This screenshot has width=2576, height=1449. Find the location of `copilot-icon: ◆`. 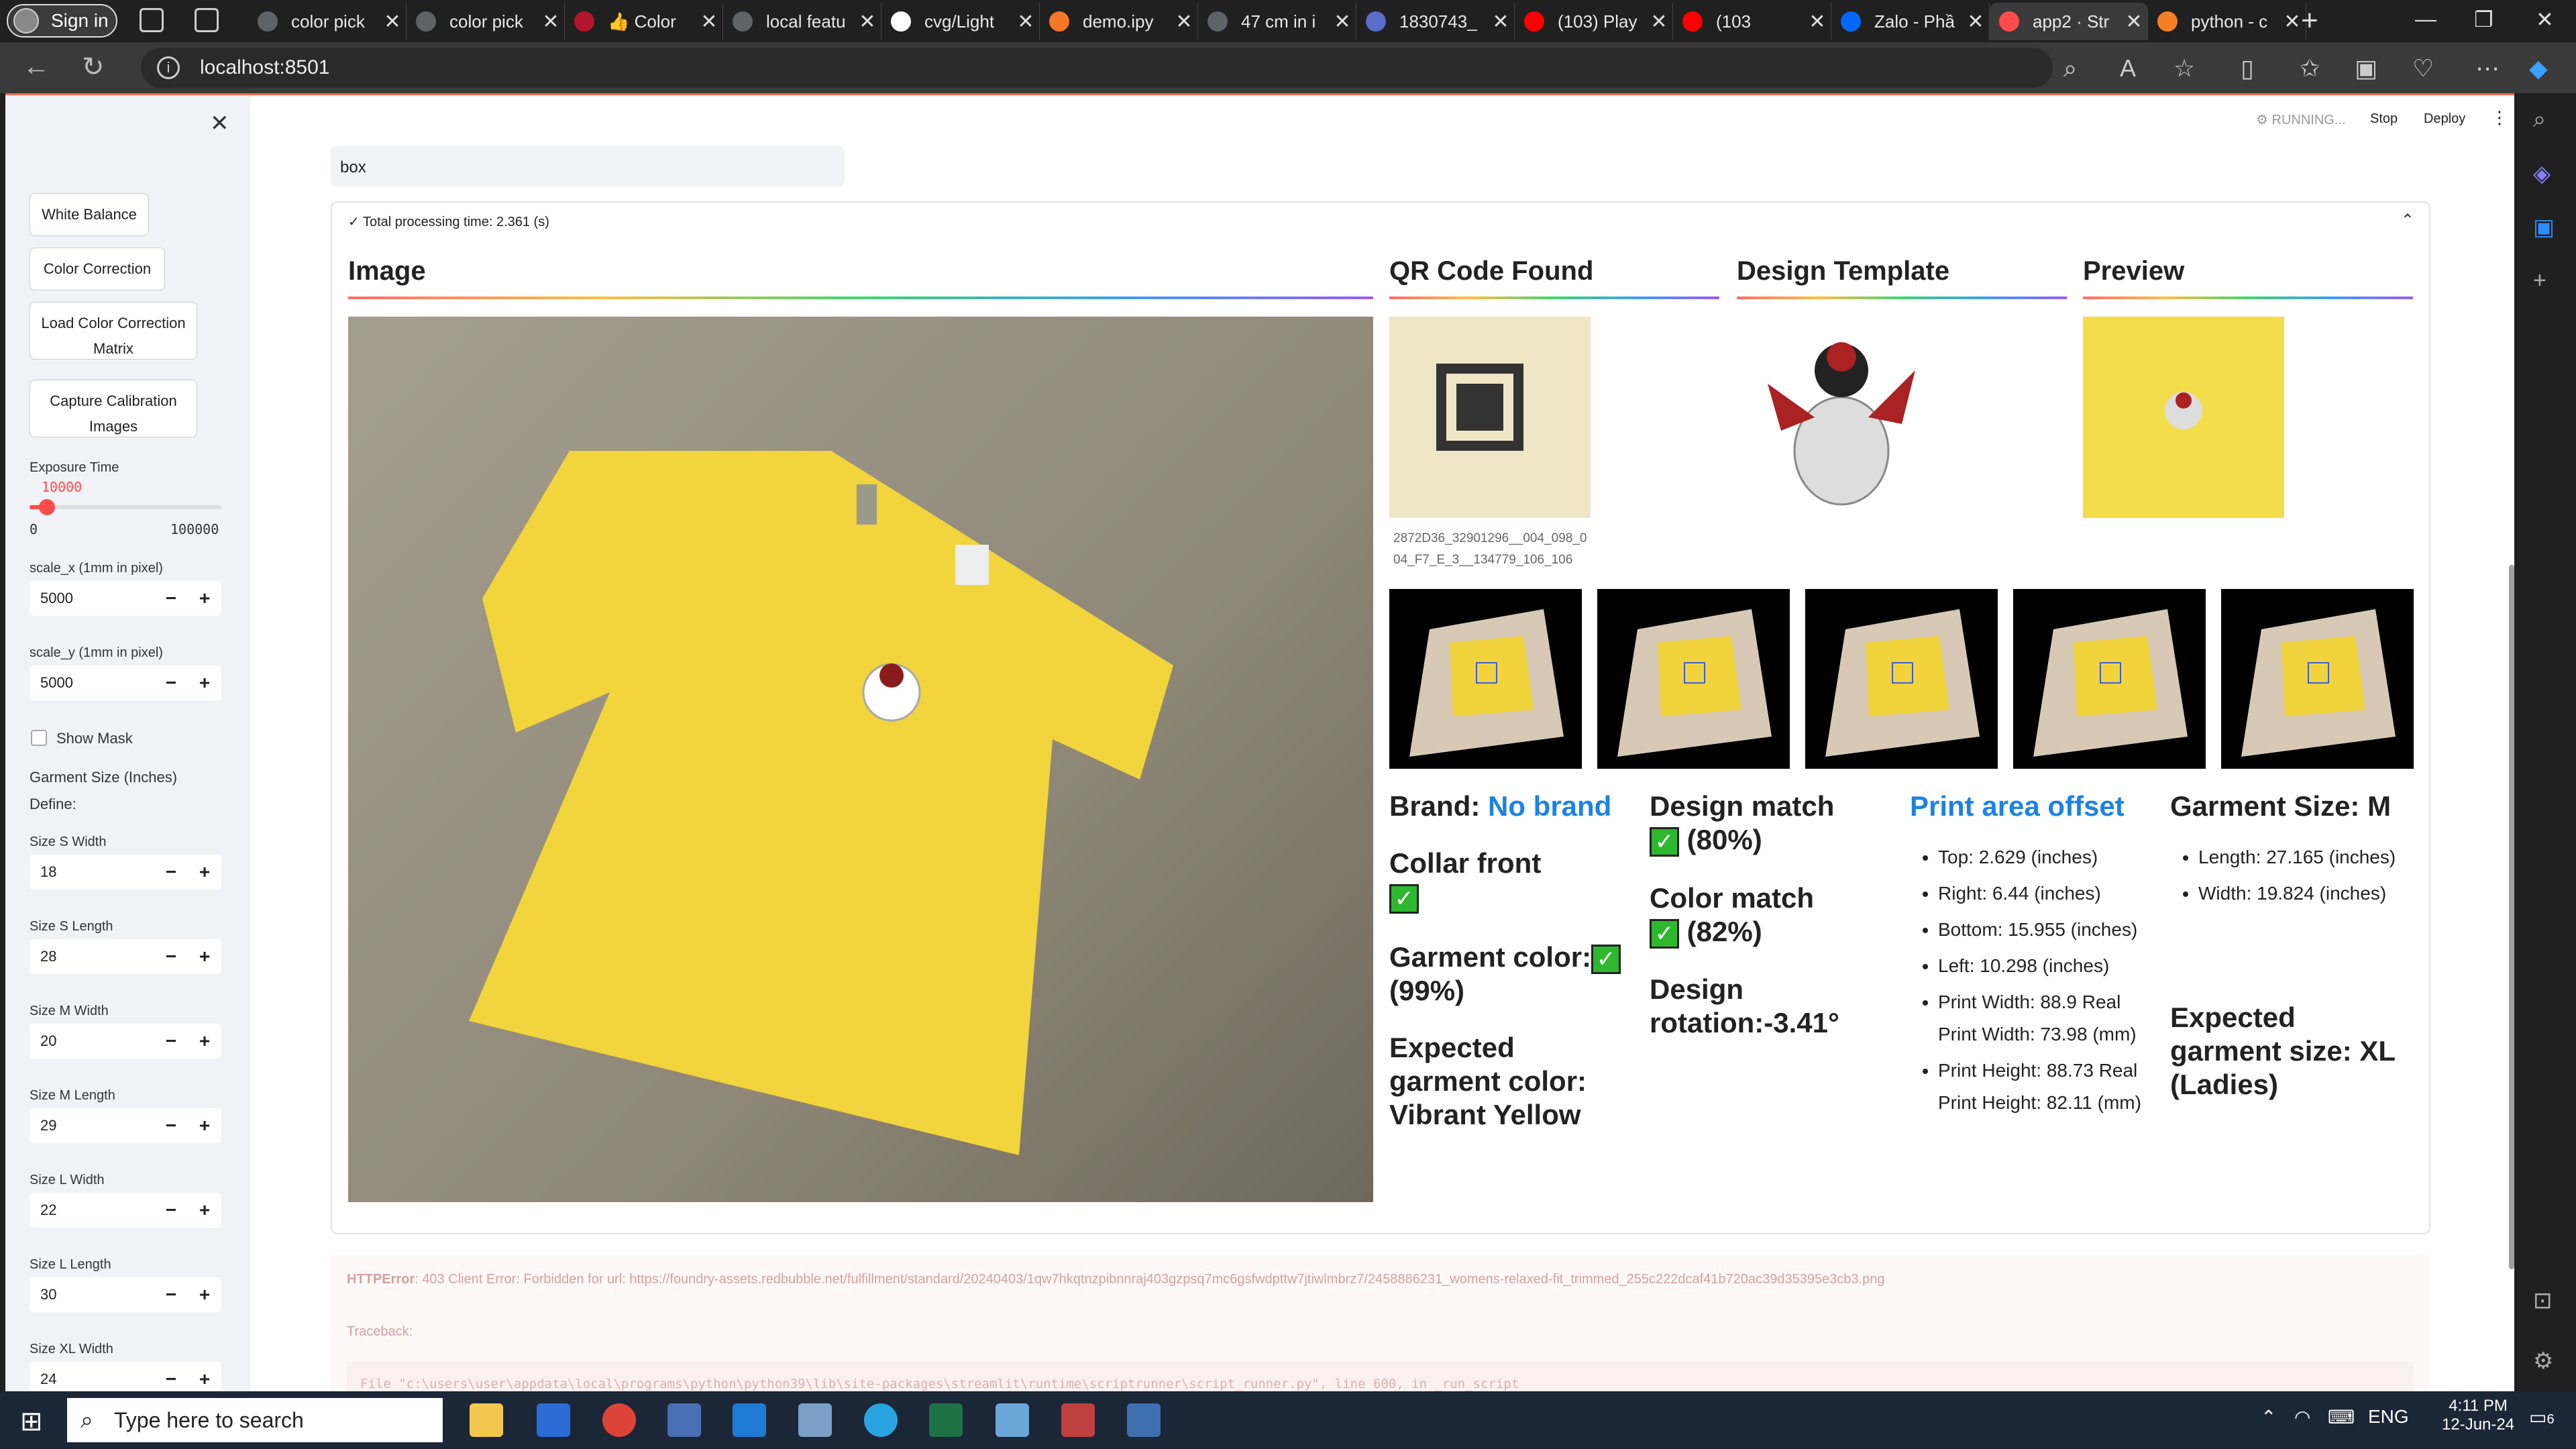

copilot-icon: ◆ is located at coordinates (2538, 68).